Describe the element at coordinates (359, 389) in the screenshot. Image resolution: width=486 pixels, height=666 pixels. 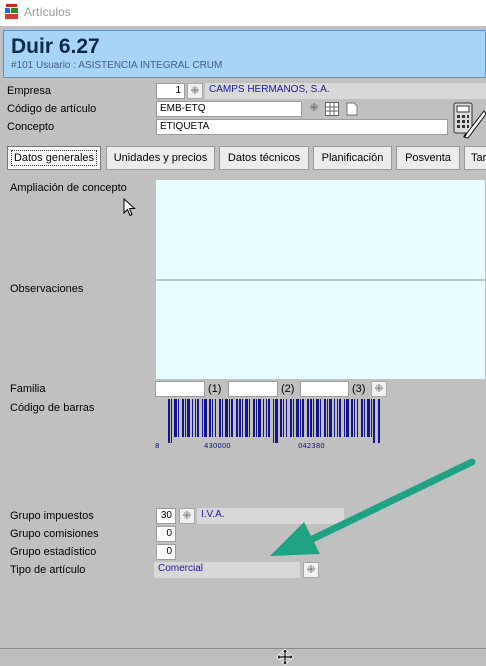
I see `familia-3-suffix: (3)` at that location.